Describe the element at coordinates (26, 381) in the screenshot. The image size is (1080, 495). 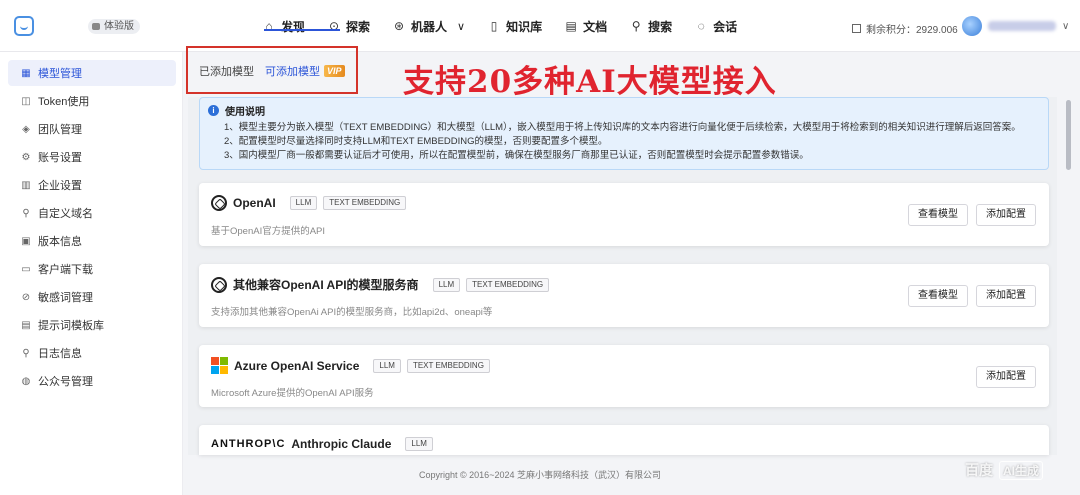
I see `wechat-icon: ◍` at that location.